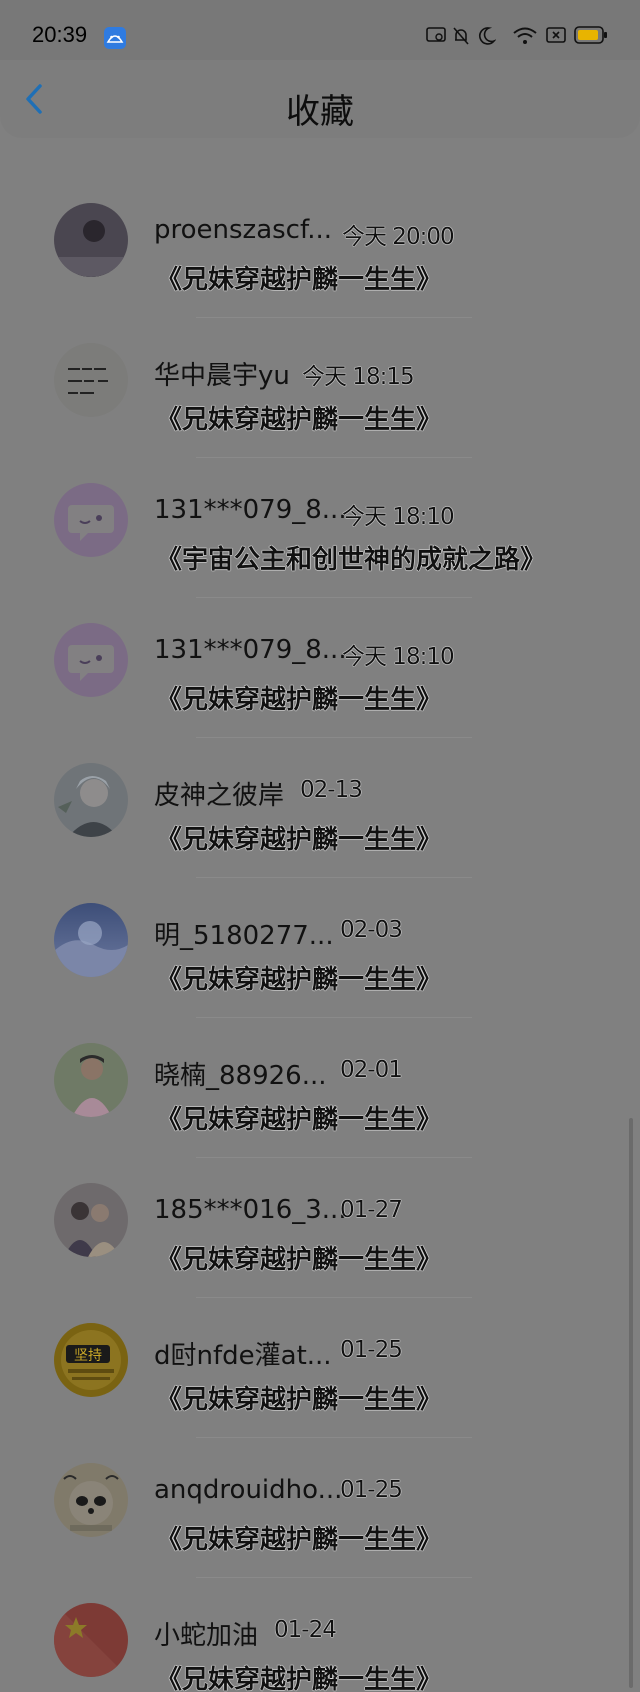  What do you see at coordinates (436, 34) in the screenshot?
I see `screen-cast-icon` at bounding box center [436, 34].